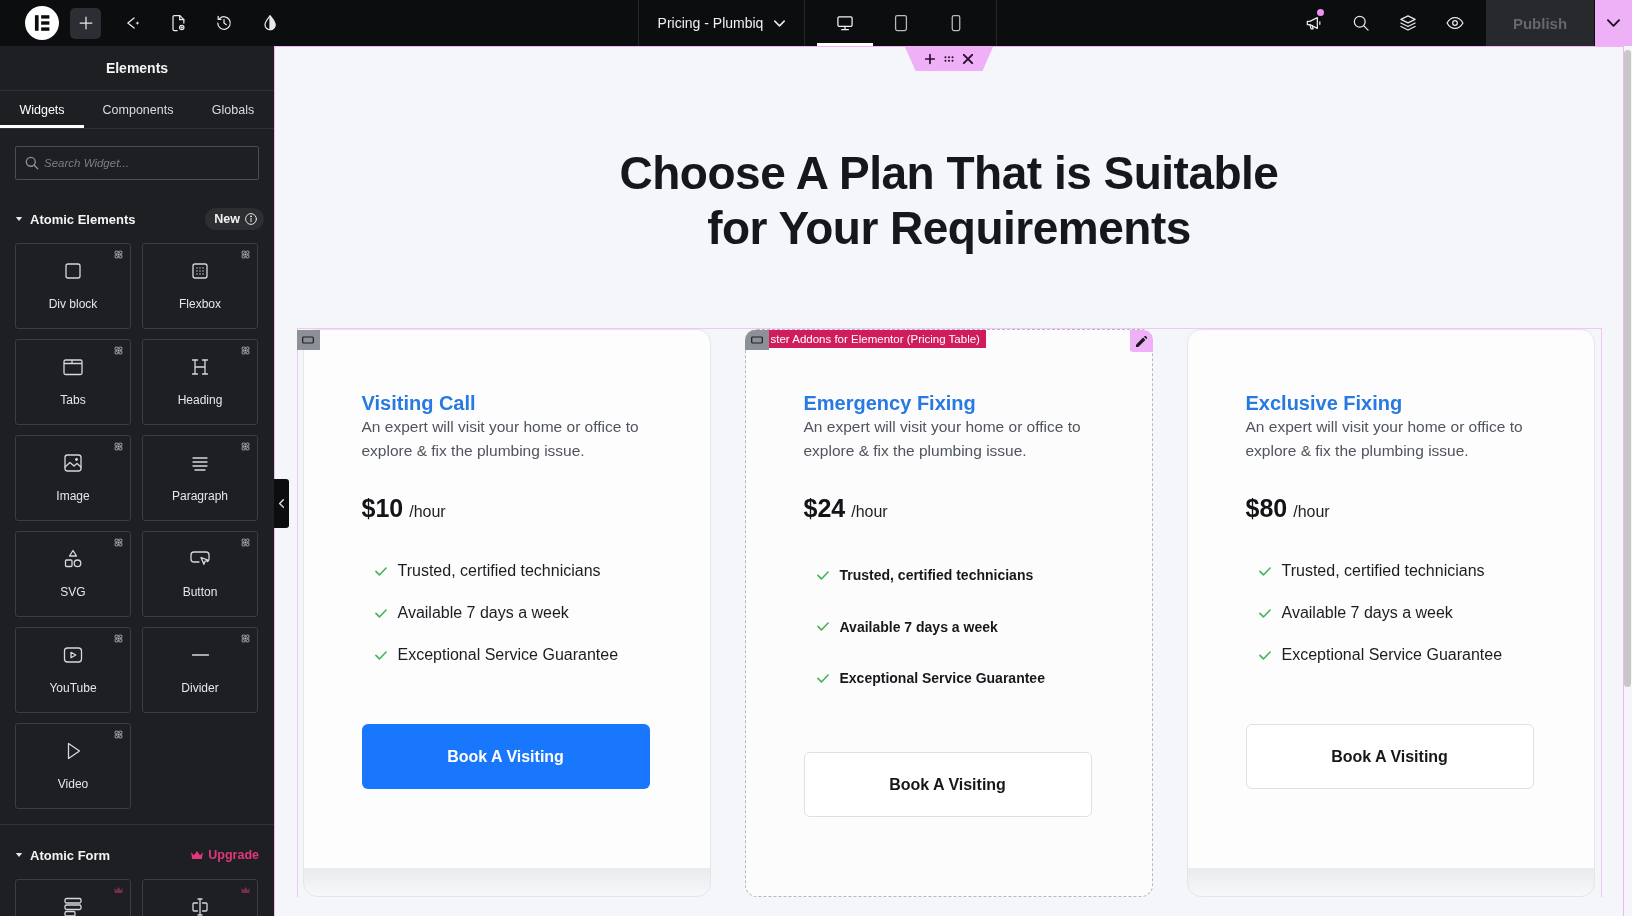 This screenshot has width=1632, height=916. I want to click on widget-card: Video, so click(73, 766).